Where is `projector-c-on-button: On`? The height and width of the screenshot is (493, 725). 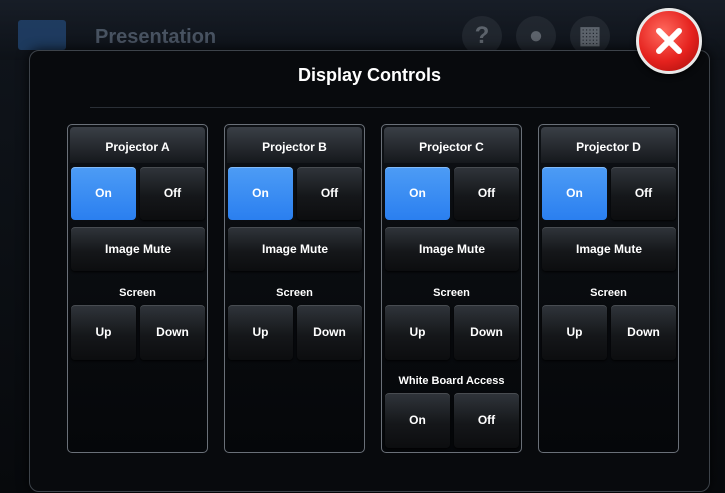 projector-c-on-button: On is located at coordinates (417, 193).